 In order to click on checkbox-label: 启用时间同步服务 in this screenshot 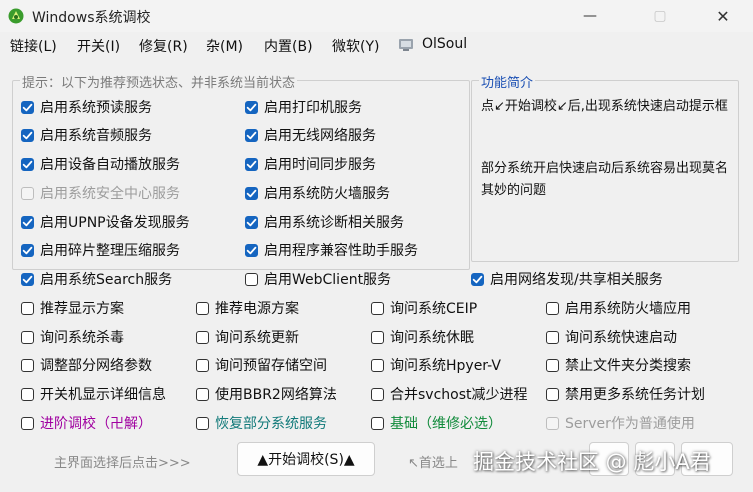, I will do `click(320, 165)`.